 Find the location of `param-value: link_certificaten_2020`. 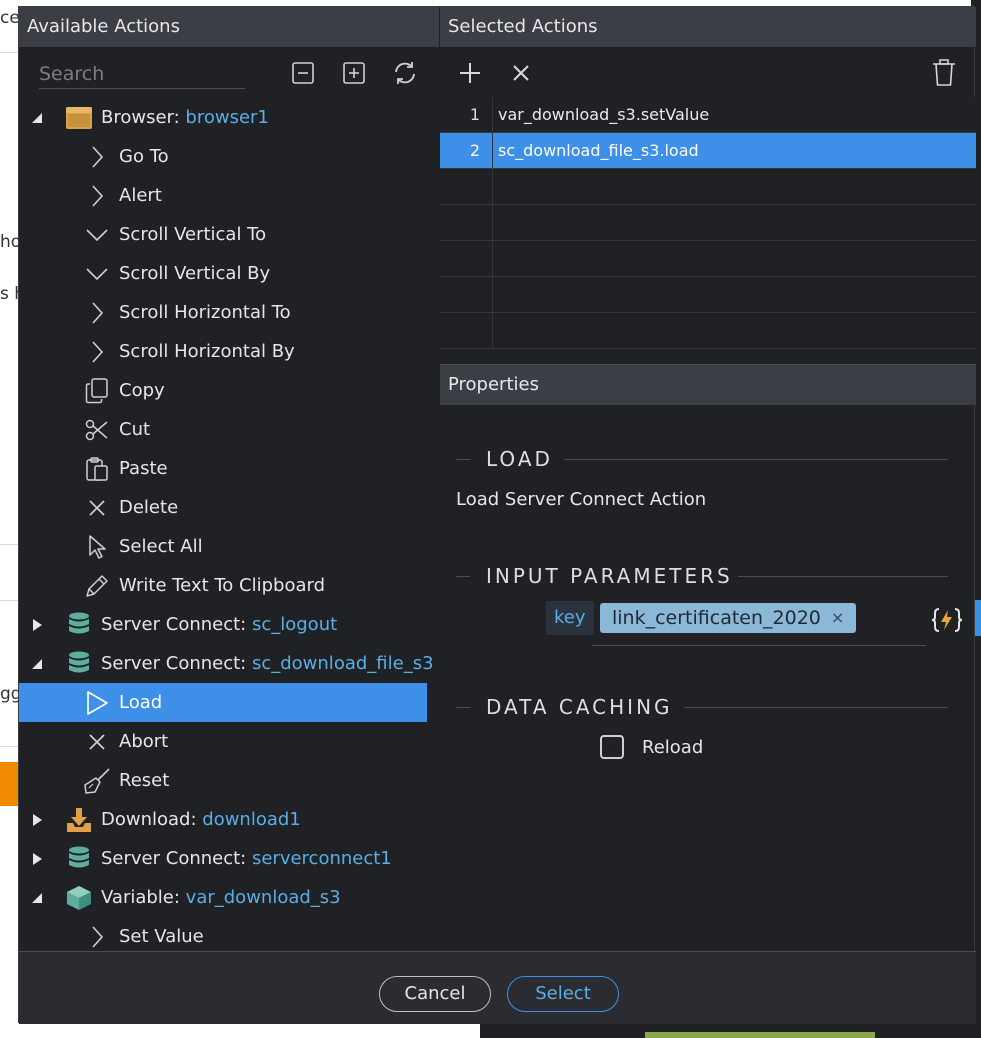

param-value: link_certificaten_2020 is located at coordinates (716, 618).